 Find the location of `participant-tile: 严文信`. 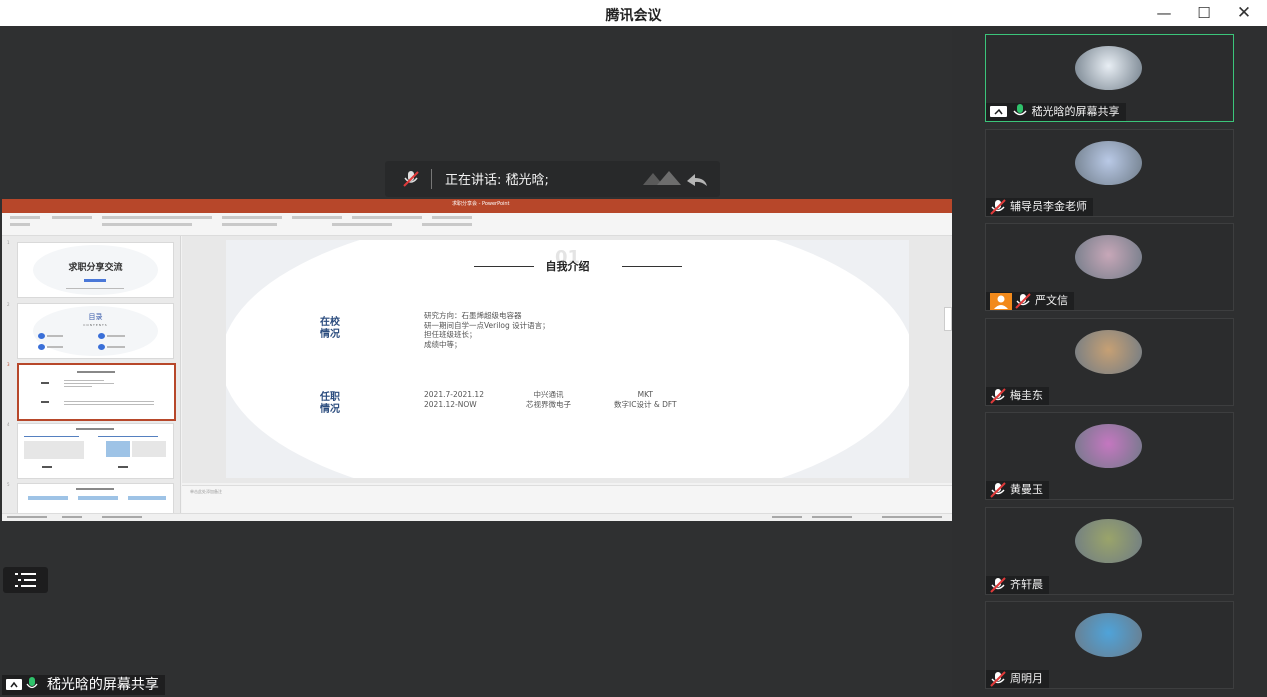

participant-tile: 严文信 is located at coordinates (1109, 267).